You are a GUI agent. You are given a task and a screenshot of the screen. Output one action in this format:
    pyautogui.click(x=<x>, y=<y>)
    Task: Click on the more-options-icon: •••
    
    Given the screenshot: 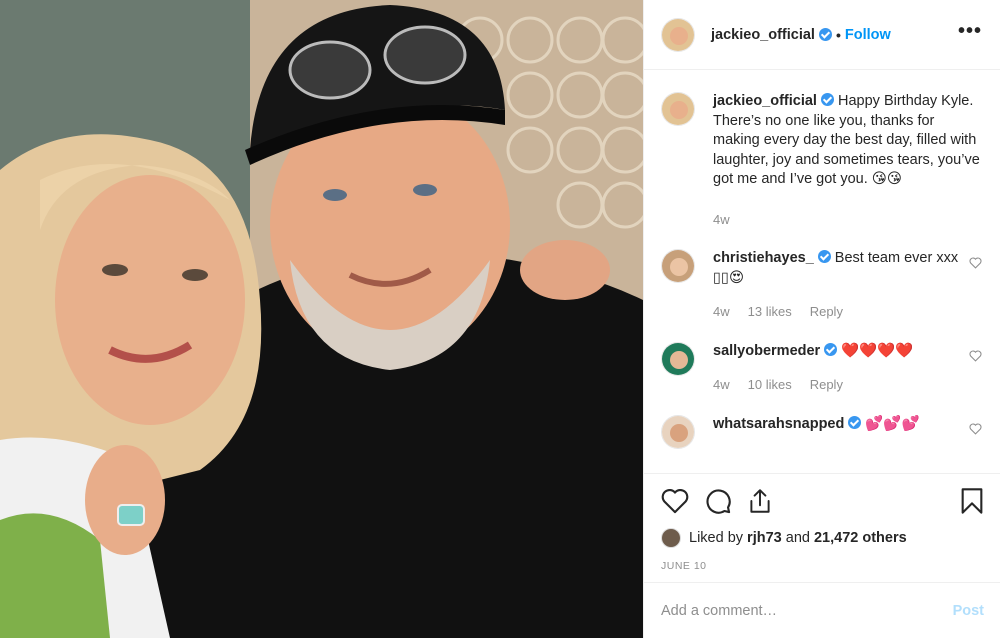 What is the action you would take?
    pyautogui.click(x=970, y=32)
    